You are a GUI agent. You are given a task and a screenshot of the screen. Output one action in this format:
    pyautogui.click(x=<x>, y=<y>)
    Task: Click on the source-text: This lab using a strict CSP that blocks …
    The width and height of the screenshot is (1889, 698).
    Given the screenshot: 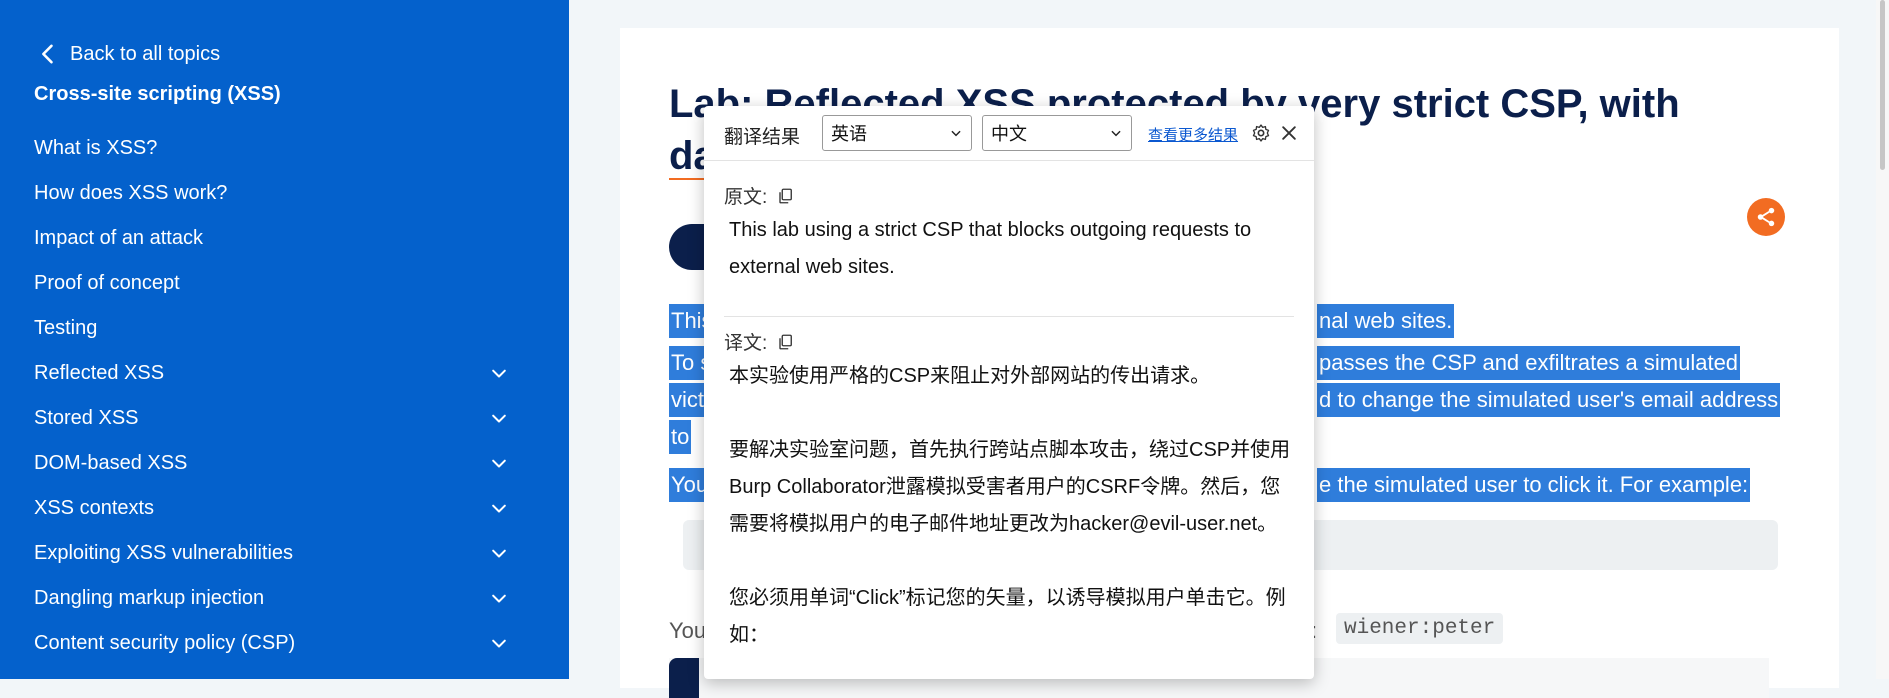 What is the action you would take?
    pyautogui.click(x=990, y=248)
    